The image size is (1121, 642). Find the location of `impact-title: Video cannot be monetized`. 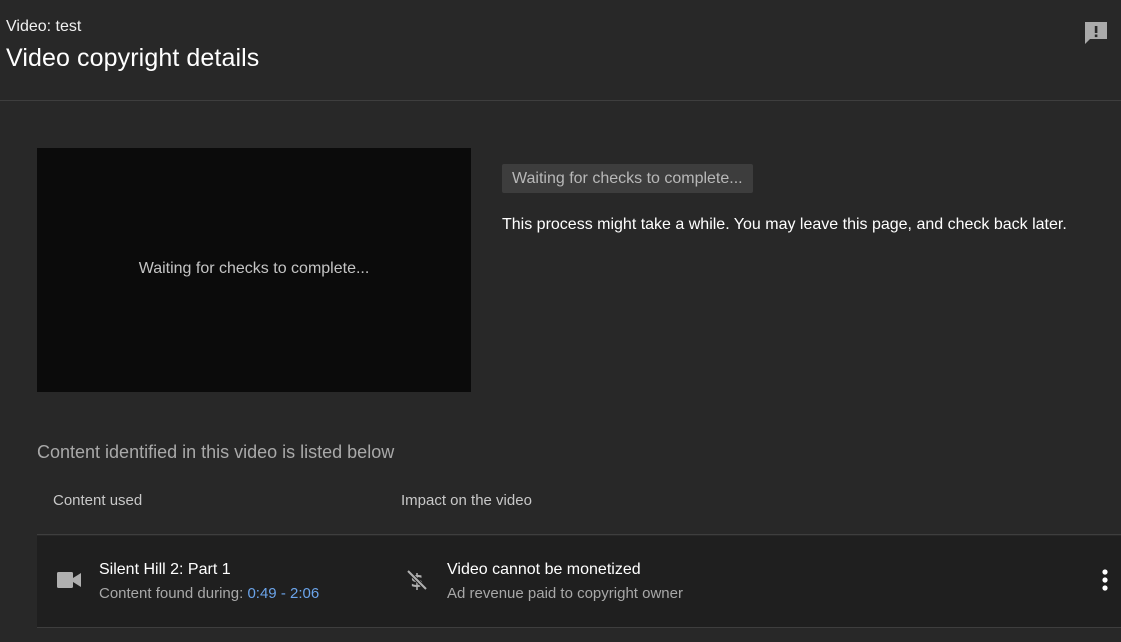

impact-title: Video cannot be monetized is located at coordinates (544, 569).